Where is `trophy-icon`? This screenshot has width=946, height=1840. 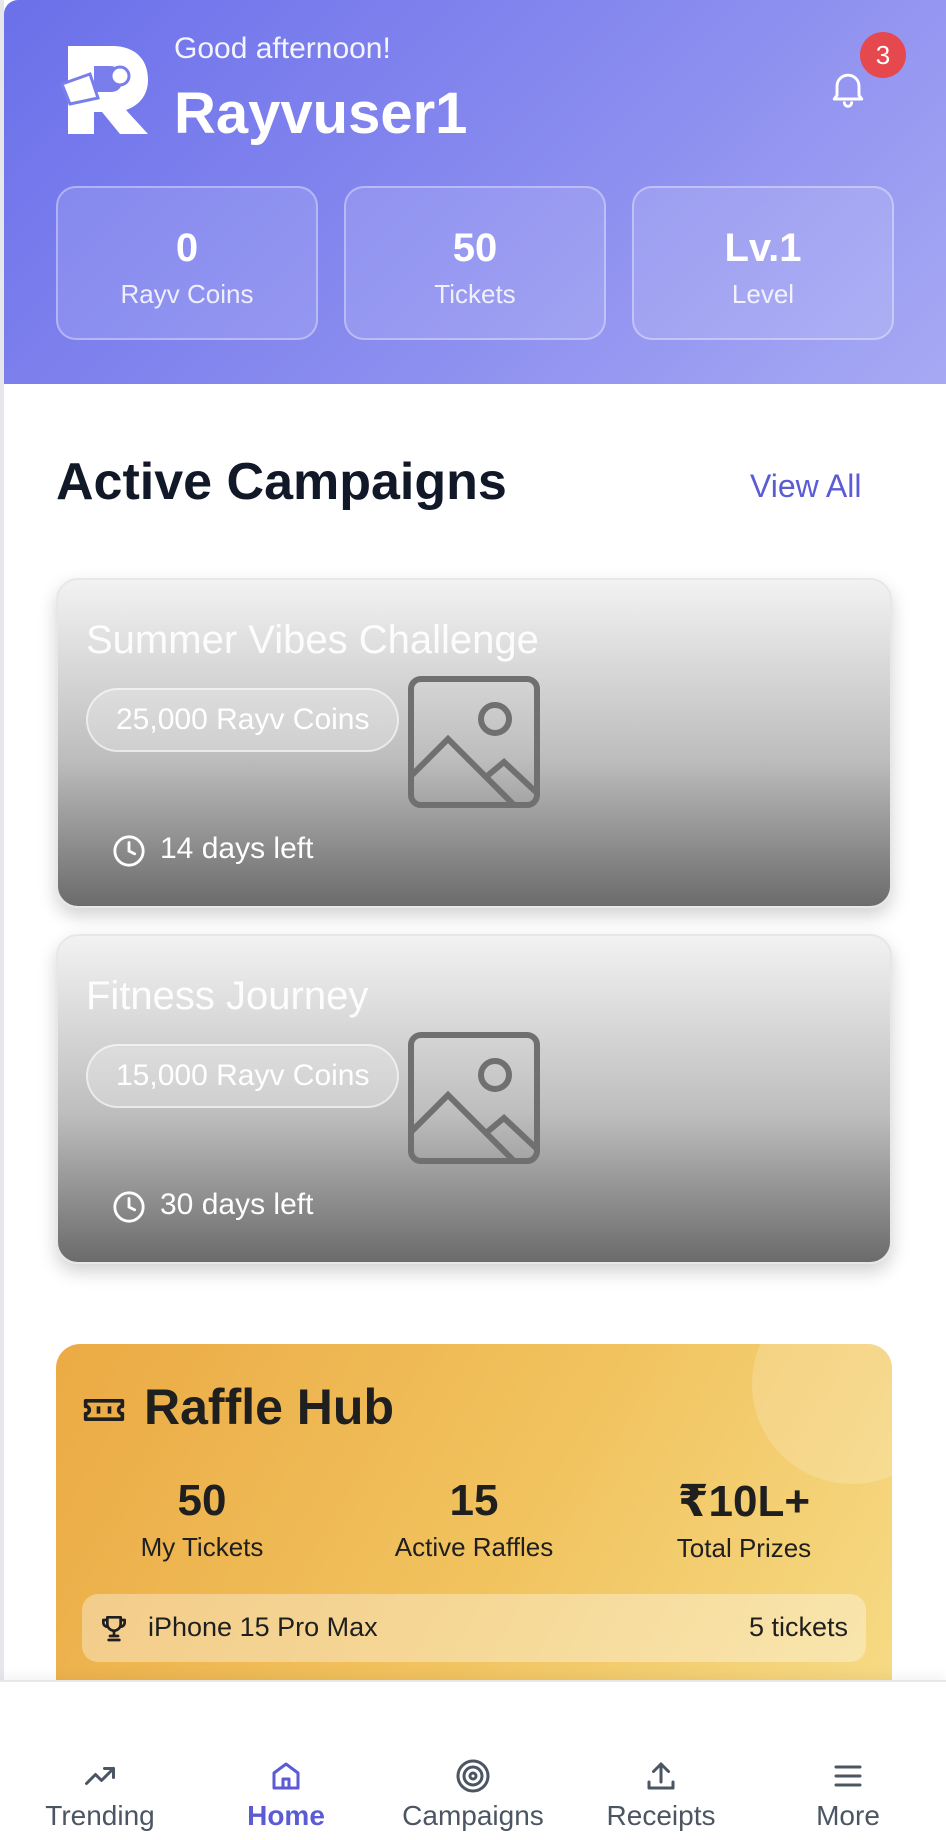 trophy-icon is located at coordinates (114, 1629).